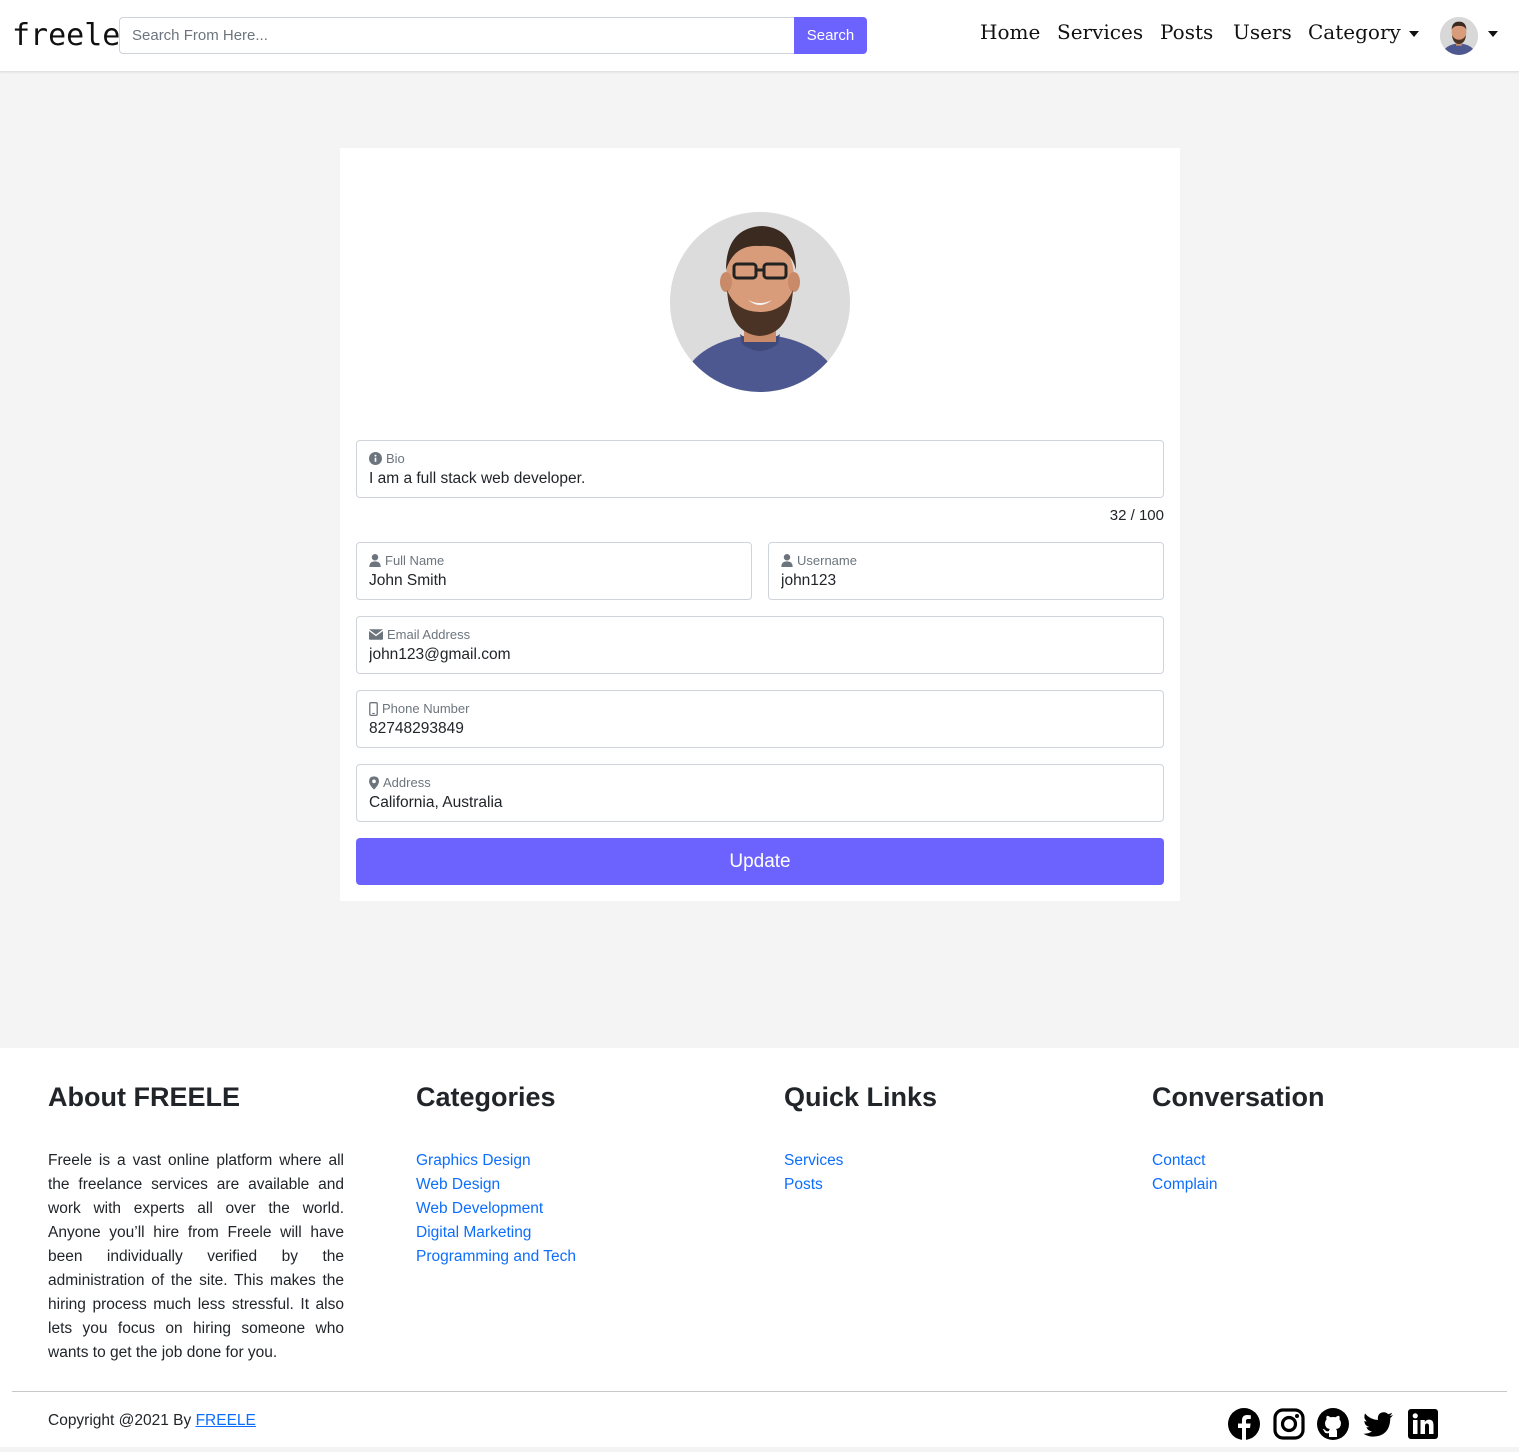 The image size is (1519, 1452). What do you see at coordinates (144, 1097) in the screenshot?
I see `footer-about-title: About FREELE` at bounding box center [144, 1097].